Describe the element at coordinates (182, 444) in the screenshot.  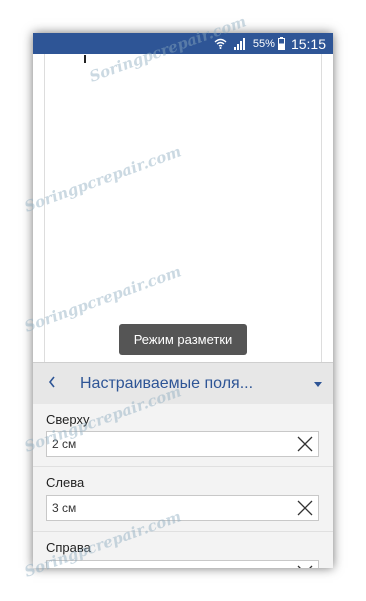
I see `top-margin-field: 2 см` at that location.